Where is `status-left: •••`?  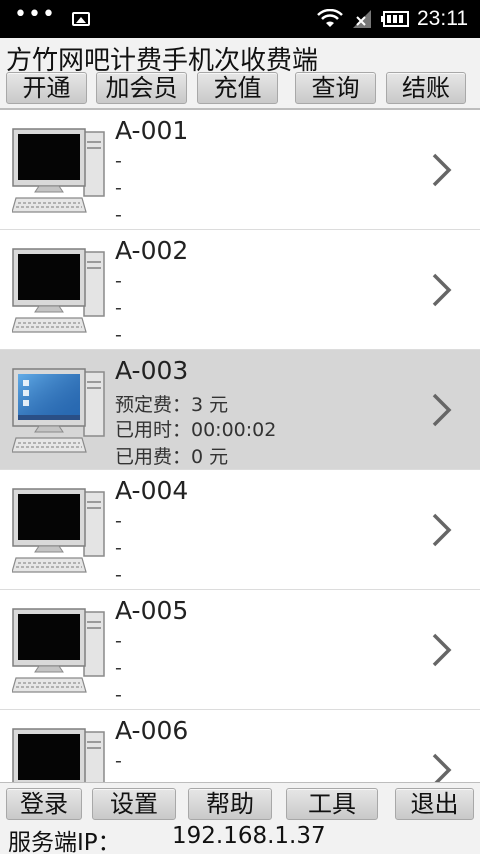
status-left: ••• is located at coordinates (52, 15).